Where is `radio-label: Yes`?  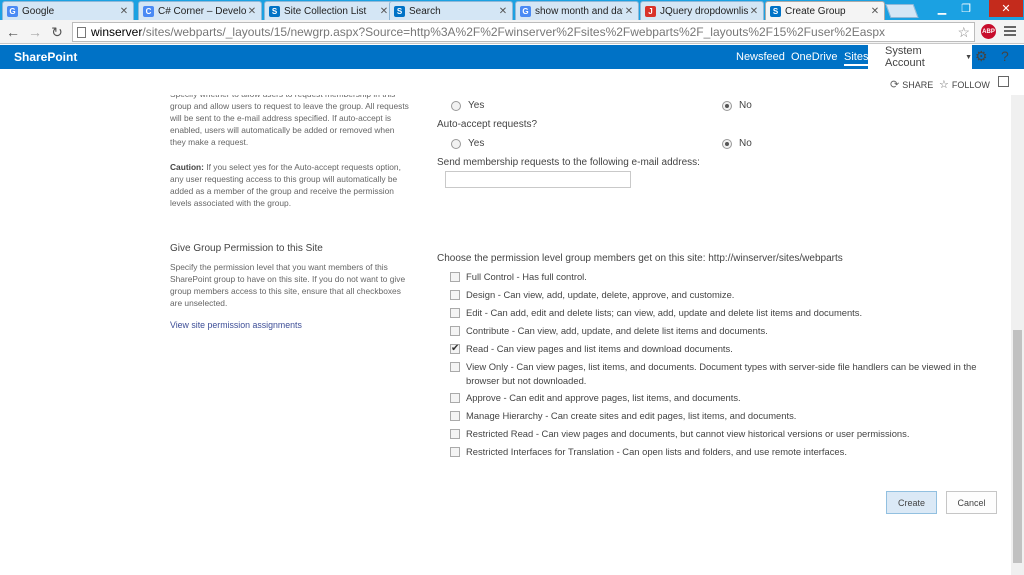 radio-label: Yes is located at coordinates (476, 105).